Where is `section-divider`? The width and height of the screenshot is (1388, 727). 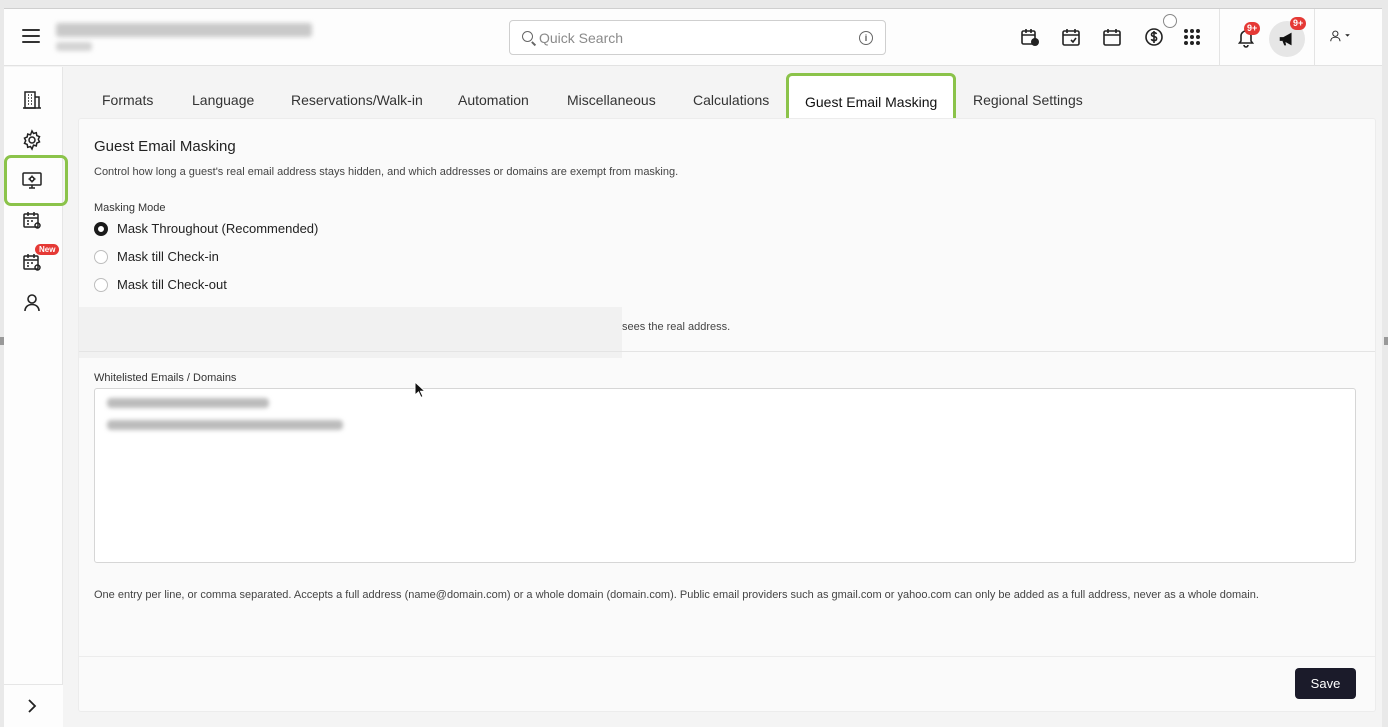
section-divider is located at coordinates (727, 351).